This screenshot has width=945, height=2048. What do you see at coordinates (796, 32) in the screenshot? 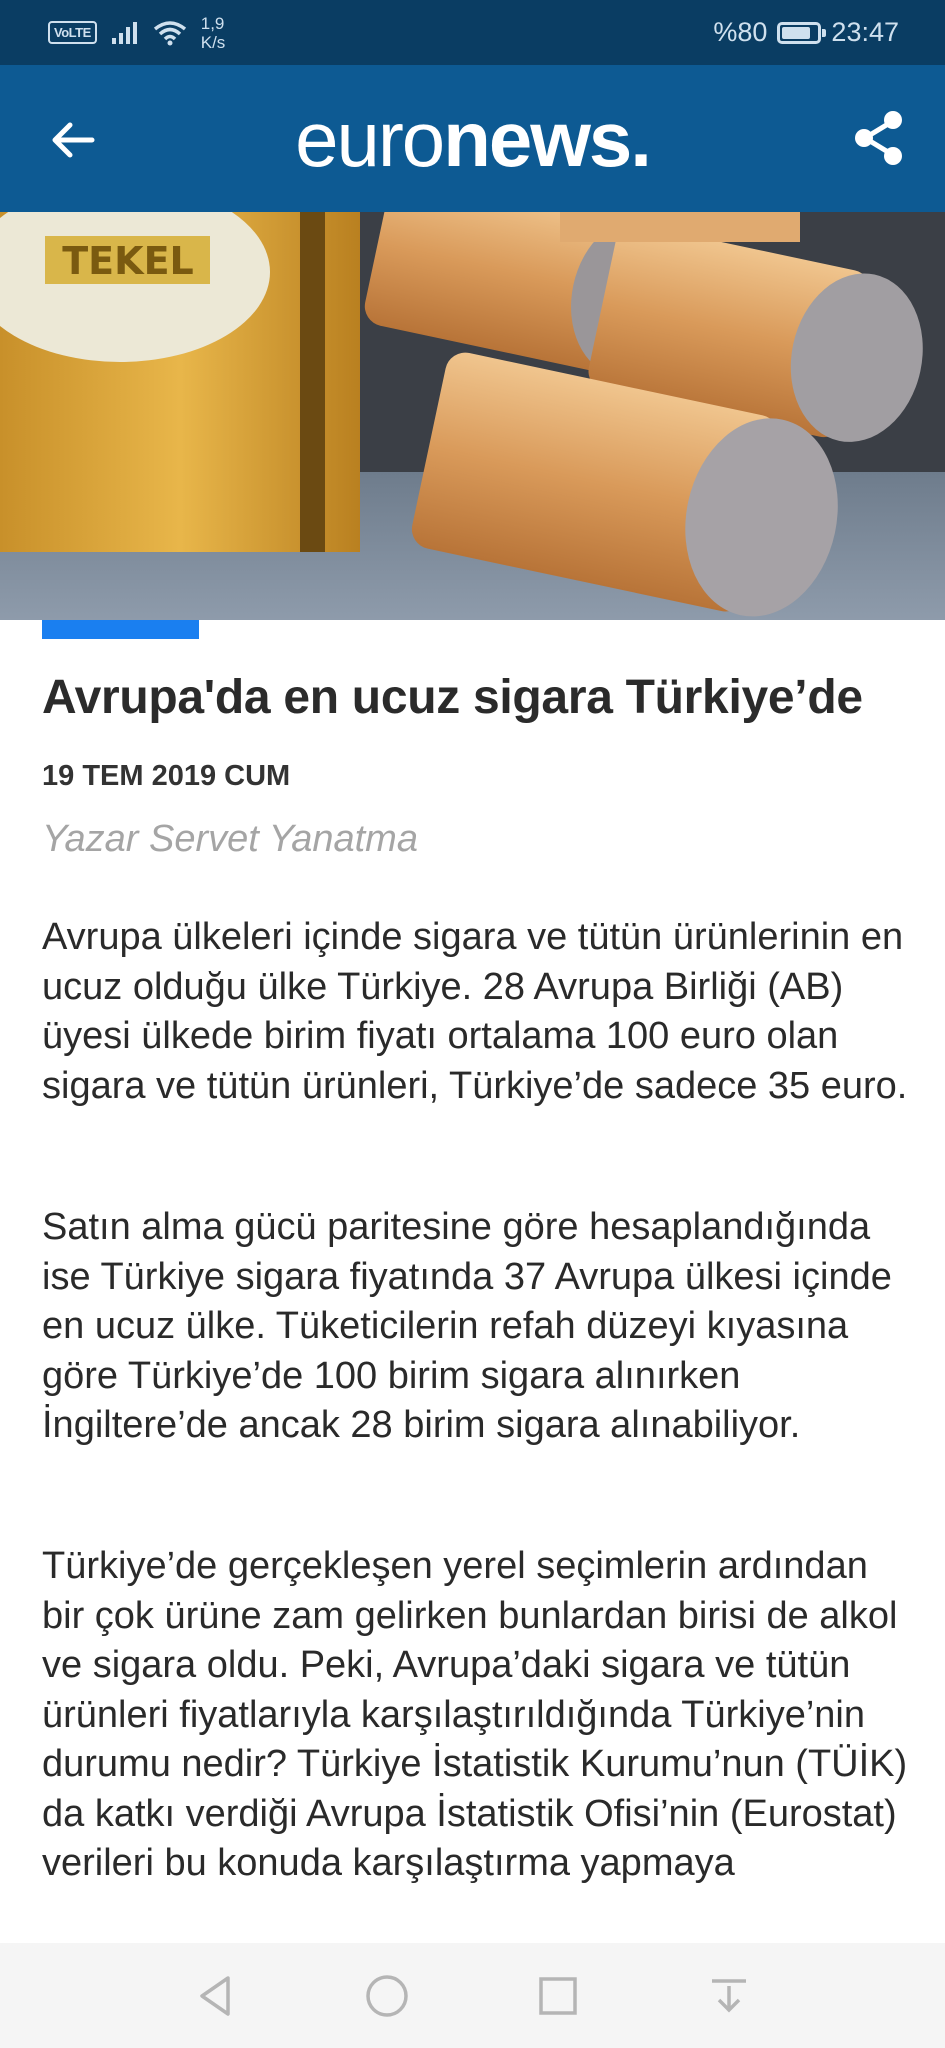
I see `battery-fill` at bounding box center [796, 32].